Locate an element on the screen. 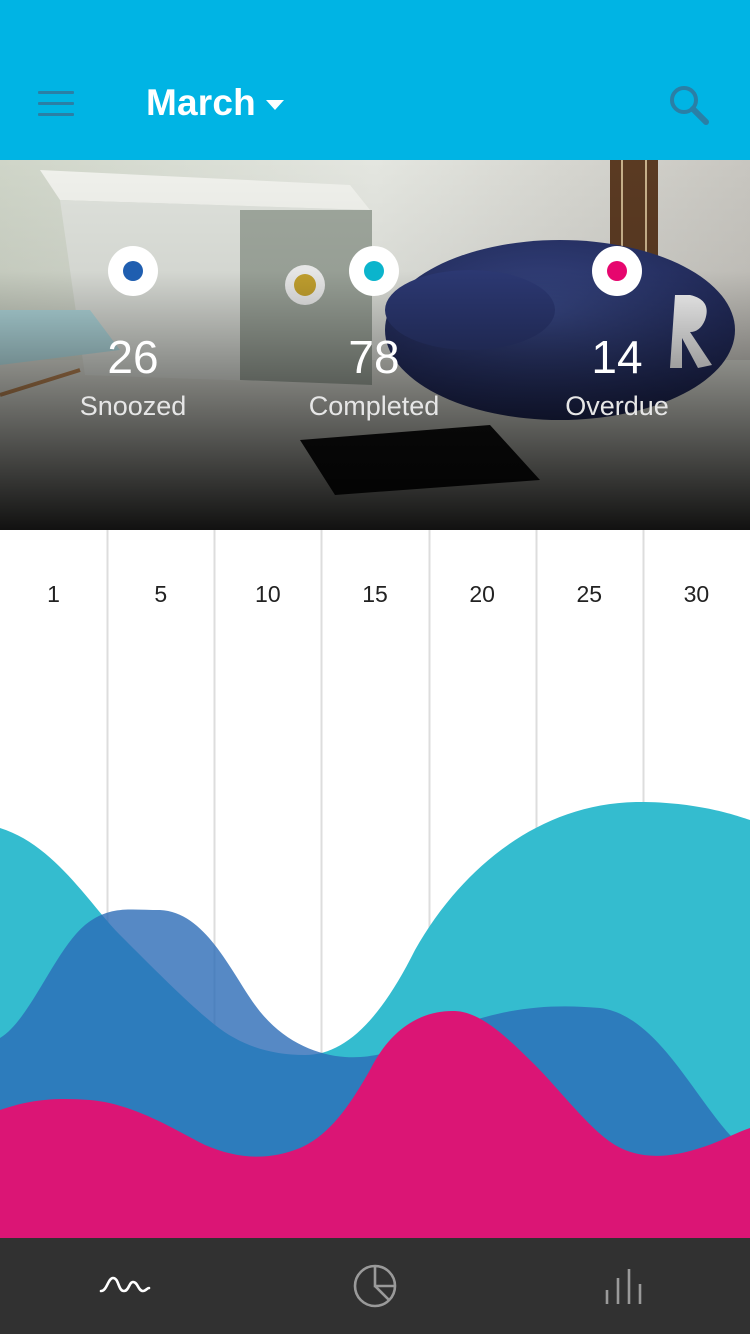  stat-value: 26 is located at coordinates (133, 357).